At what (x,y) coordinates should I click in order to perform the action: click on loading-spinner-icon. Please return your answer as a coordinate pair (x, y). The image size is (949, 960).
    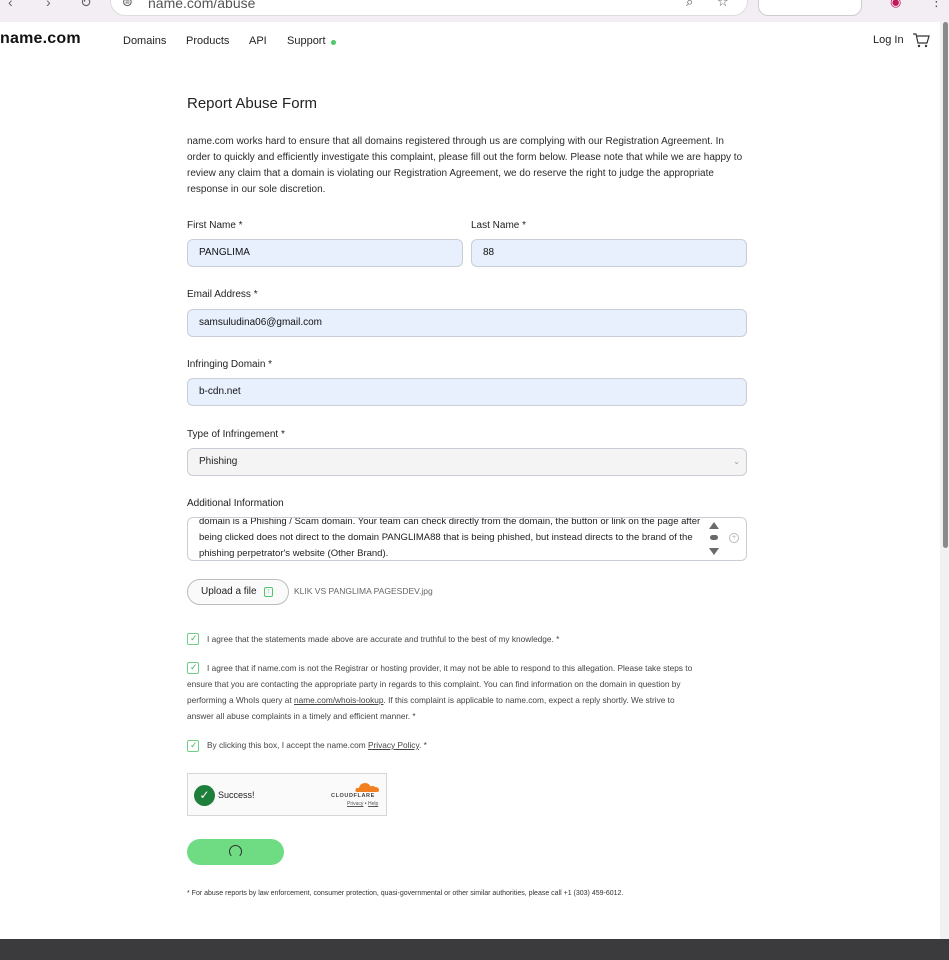
    Looking at the image, I should click on (235, 851).